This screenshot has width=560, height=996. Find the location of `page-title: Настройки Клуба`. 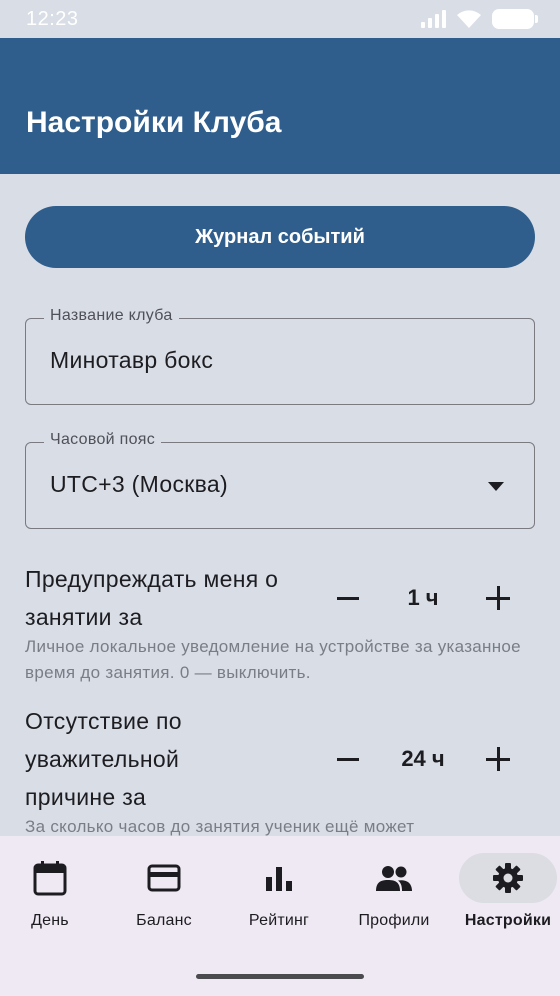

page-title: Настройки Клуба is located at coordinates (154, 122).